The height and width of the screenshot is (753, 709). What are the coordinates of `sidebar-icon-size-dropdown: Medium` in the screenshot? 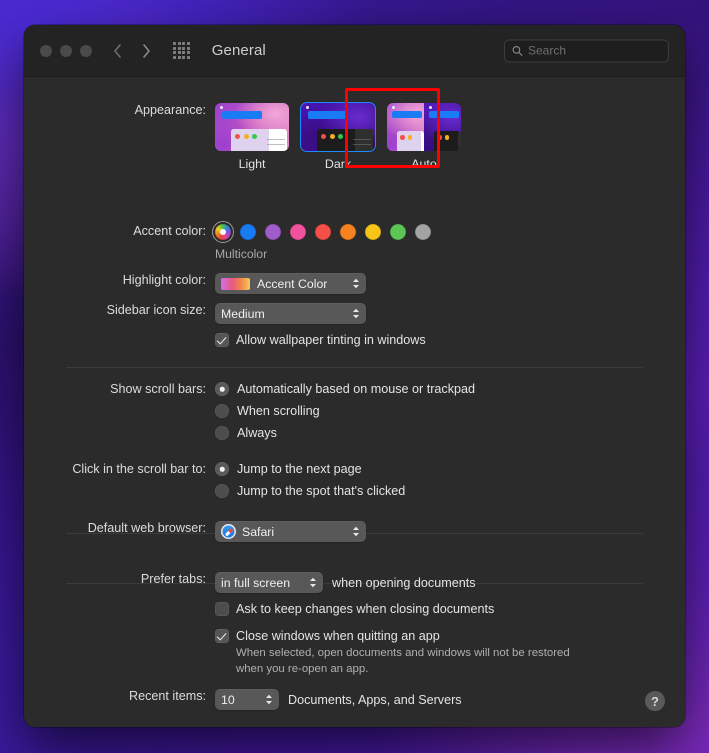 It's located at (290, 313).